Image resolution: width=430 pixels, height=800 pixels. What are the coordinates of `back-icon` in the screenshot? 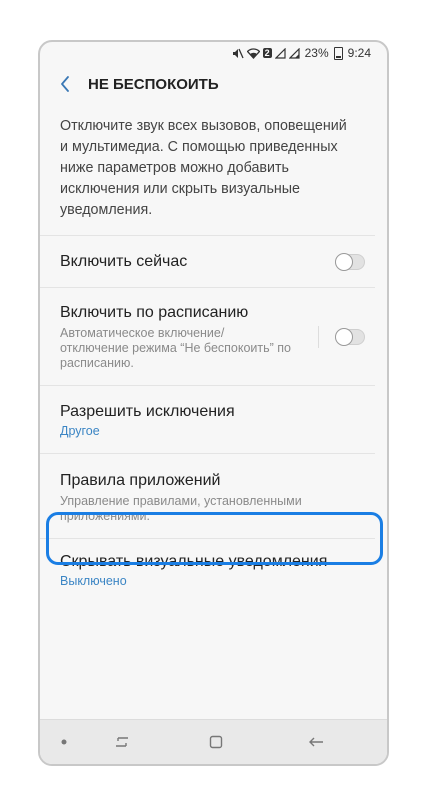 It's located at (65, 84).